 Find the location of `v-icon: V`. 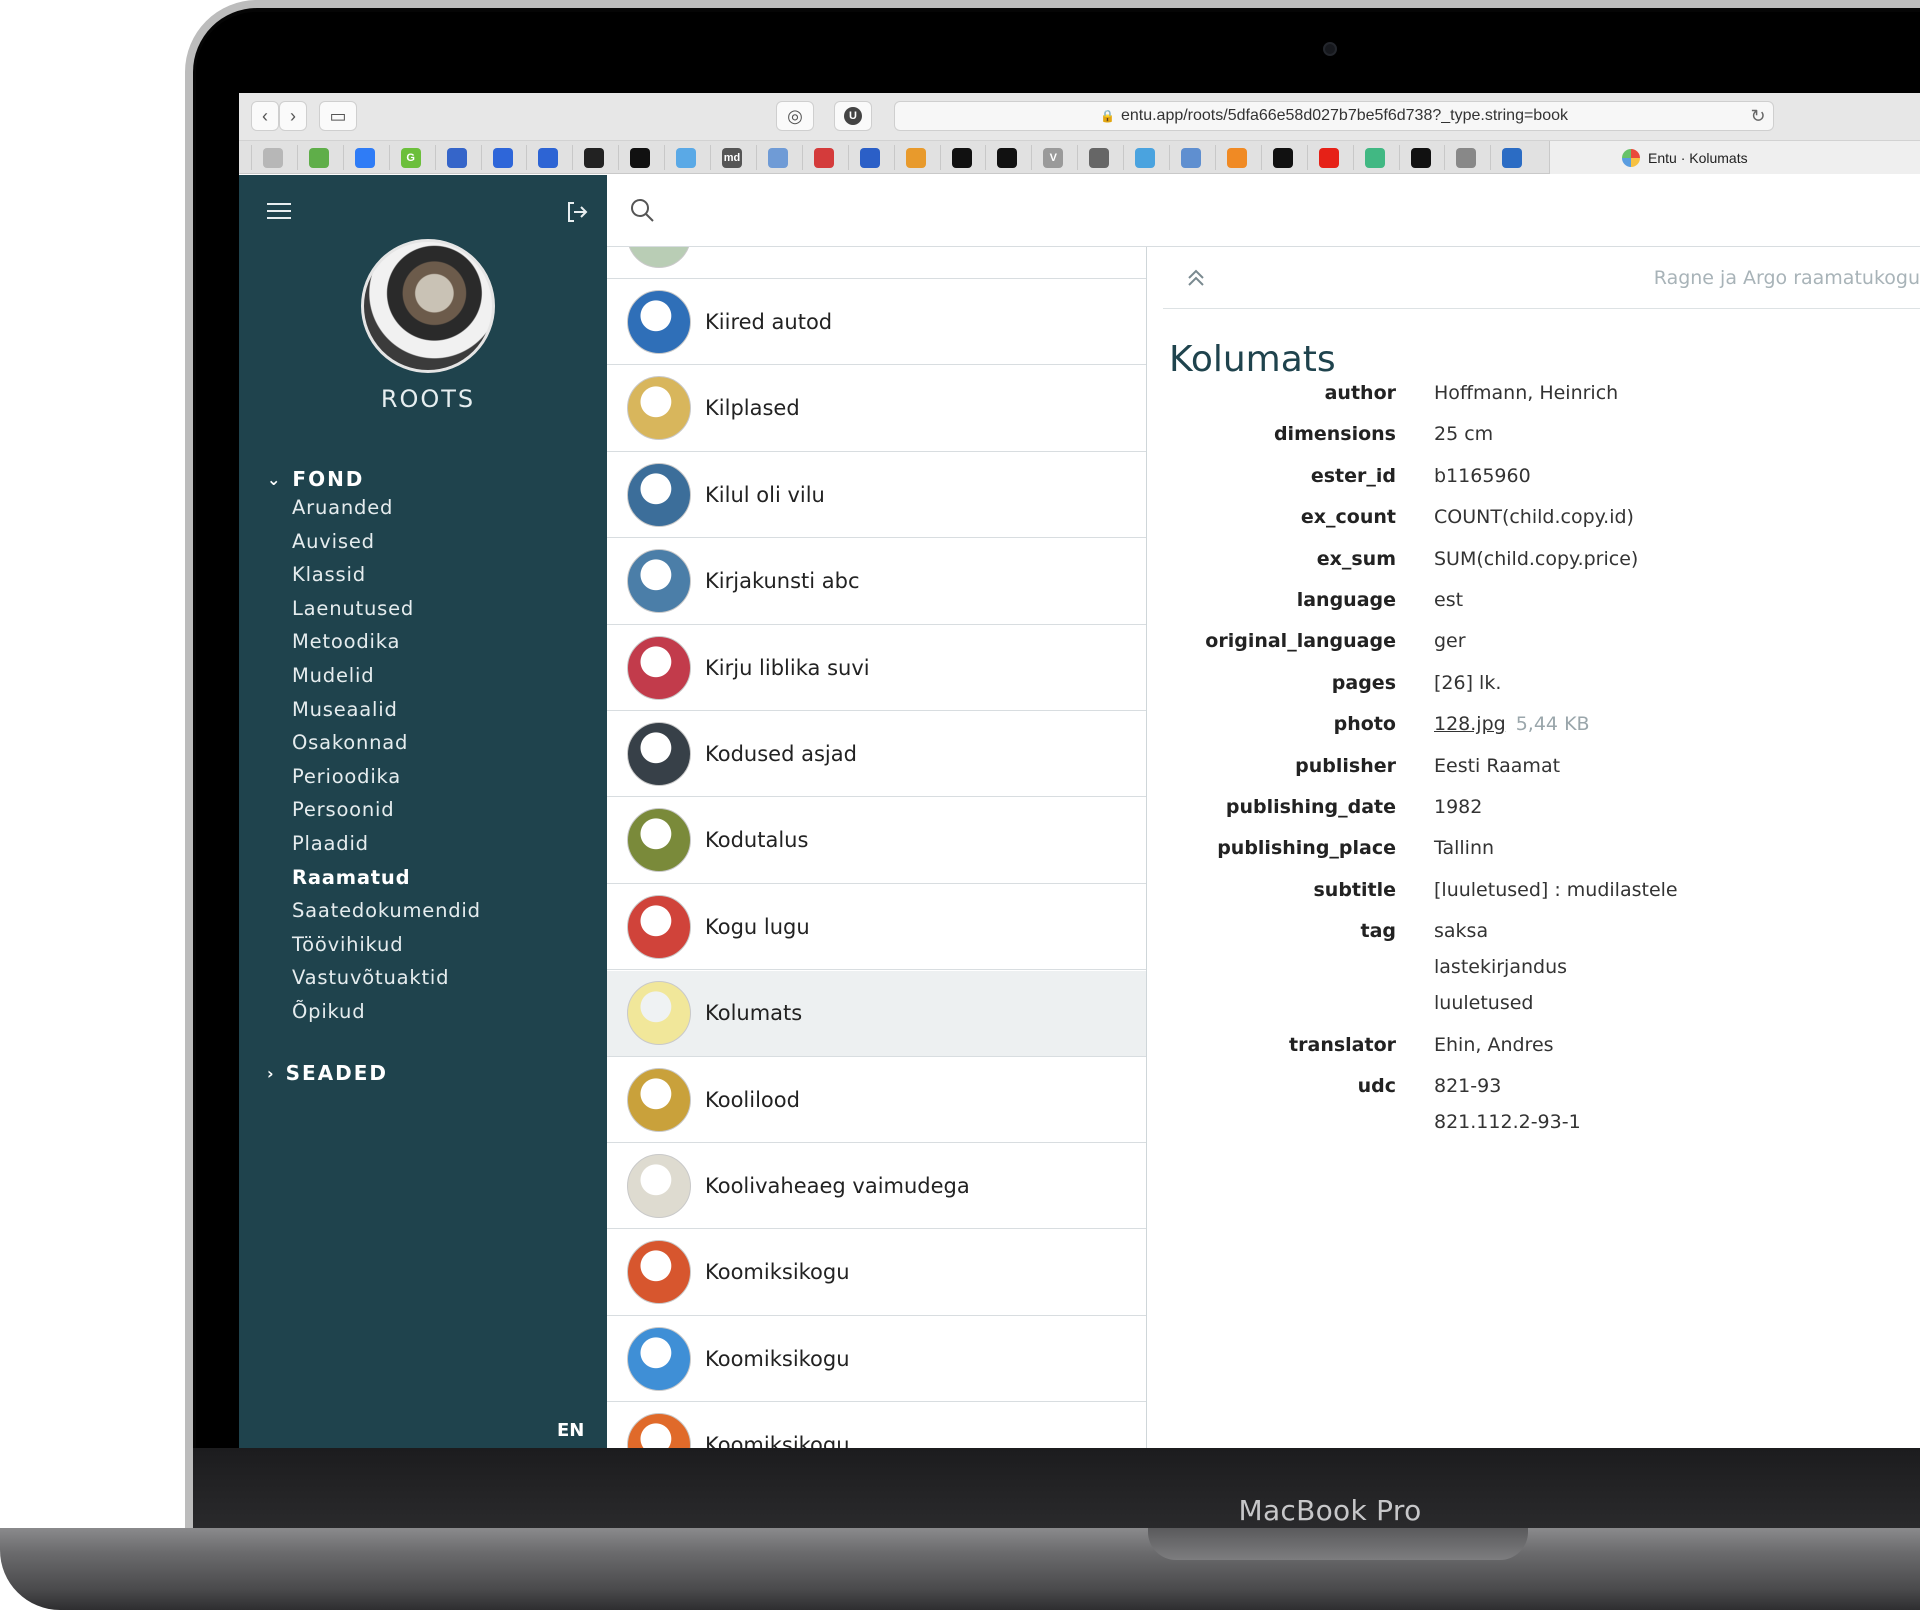

v-icon: V is located at coordinates (1053, 158).